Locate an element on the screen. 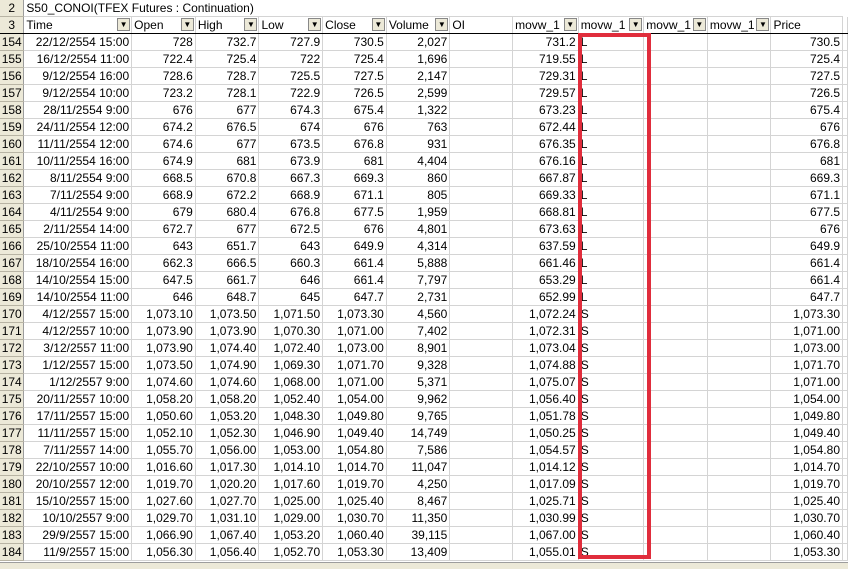 Image resolution: width=848 pixels, height=569 pixels. cell-volume: 4,250 is located at coordinates (418, 484).